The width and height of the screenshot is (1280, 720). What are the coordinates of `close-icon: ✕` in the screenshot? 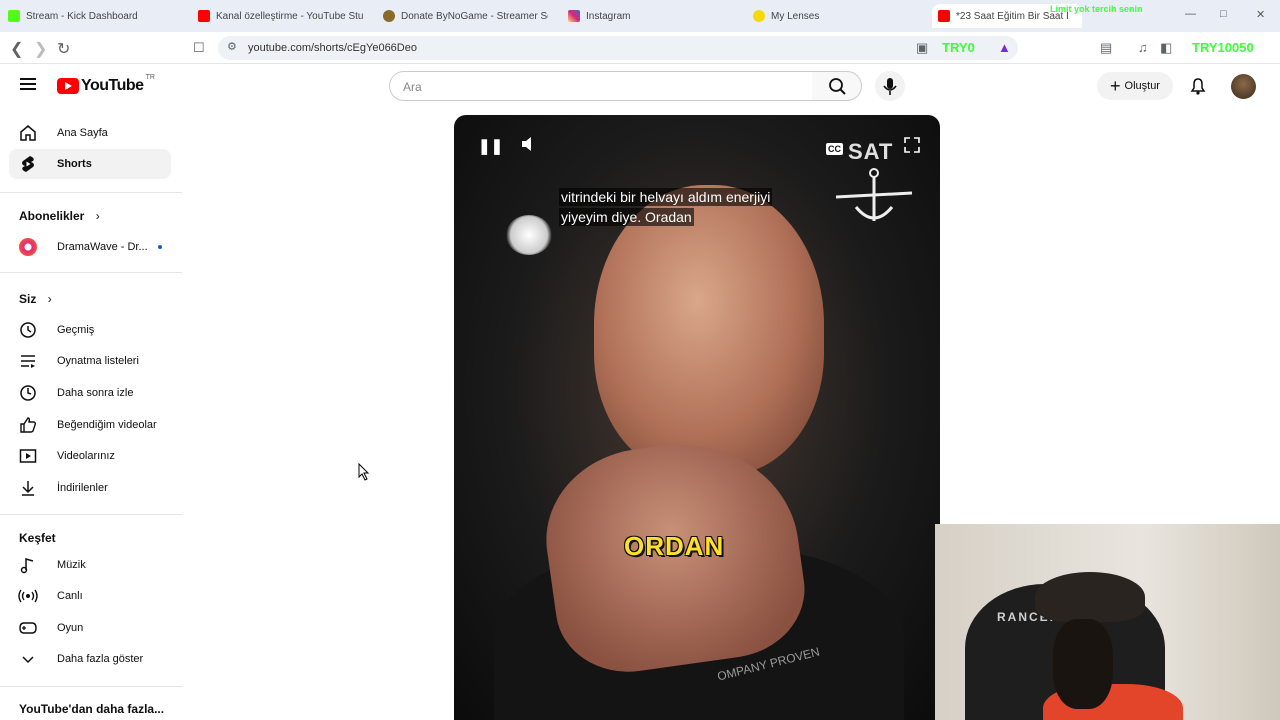 It's located at (1260, 14).